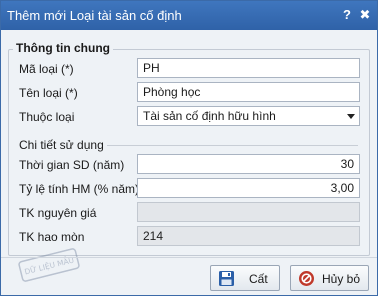  I want to click on cancel-button-label: Hủy bỏ, so click(341, 279).